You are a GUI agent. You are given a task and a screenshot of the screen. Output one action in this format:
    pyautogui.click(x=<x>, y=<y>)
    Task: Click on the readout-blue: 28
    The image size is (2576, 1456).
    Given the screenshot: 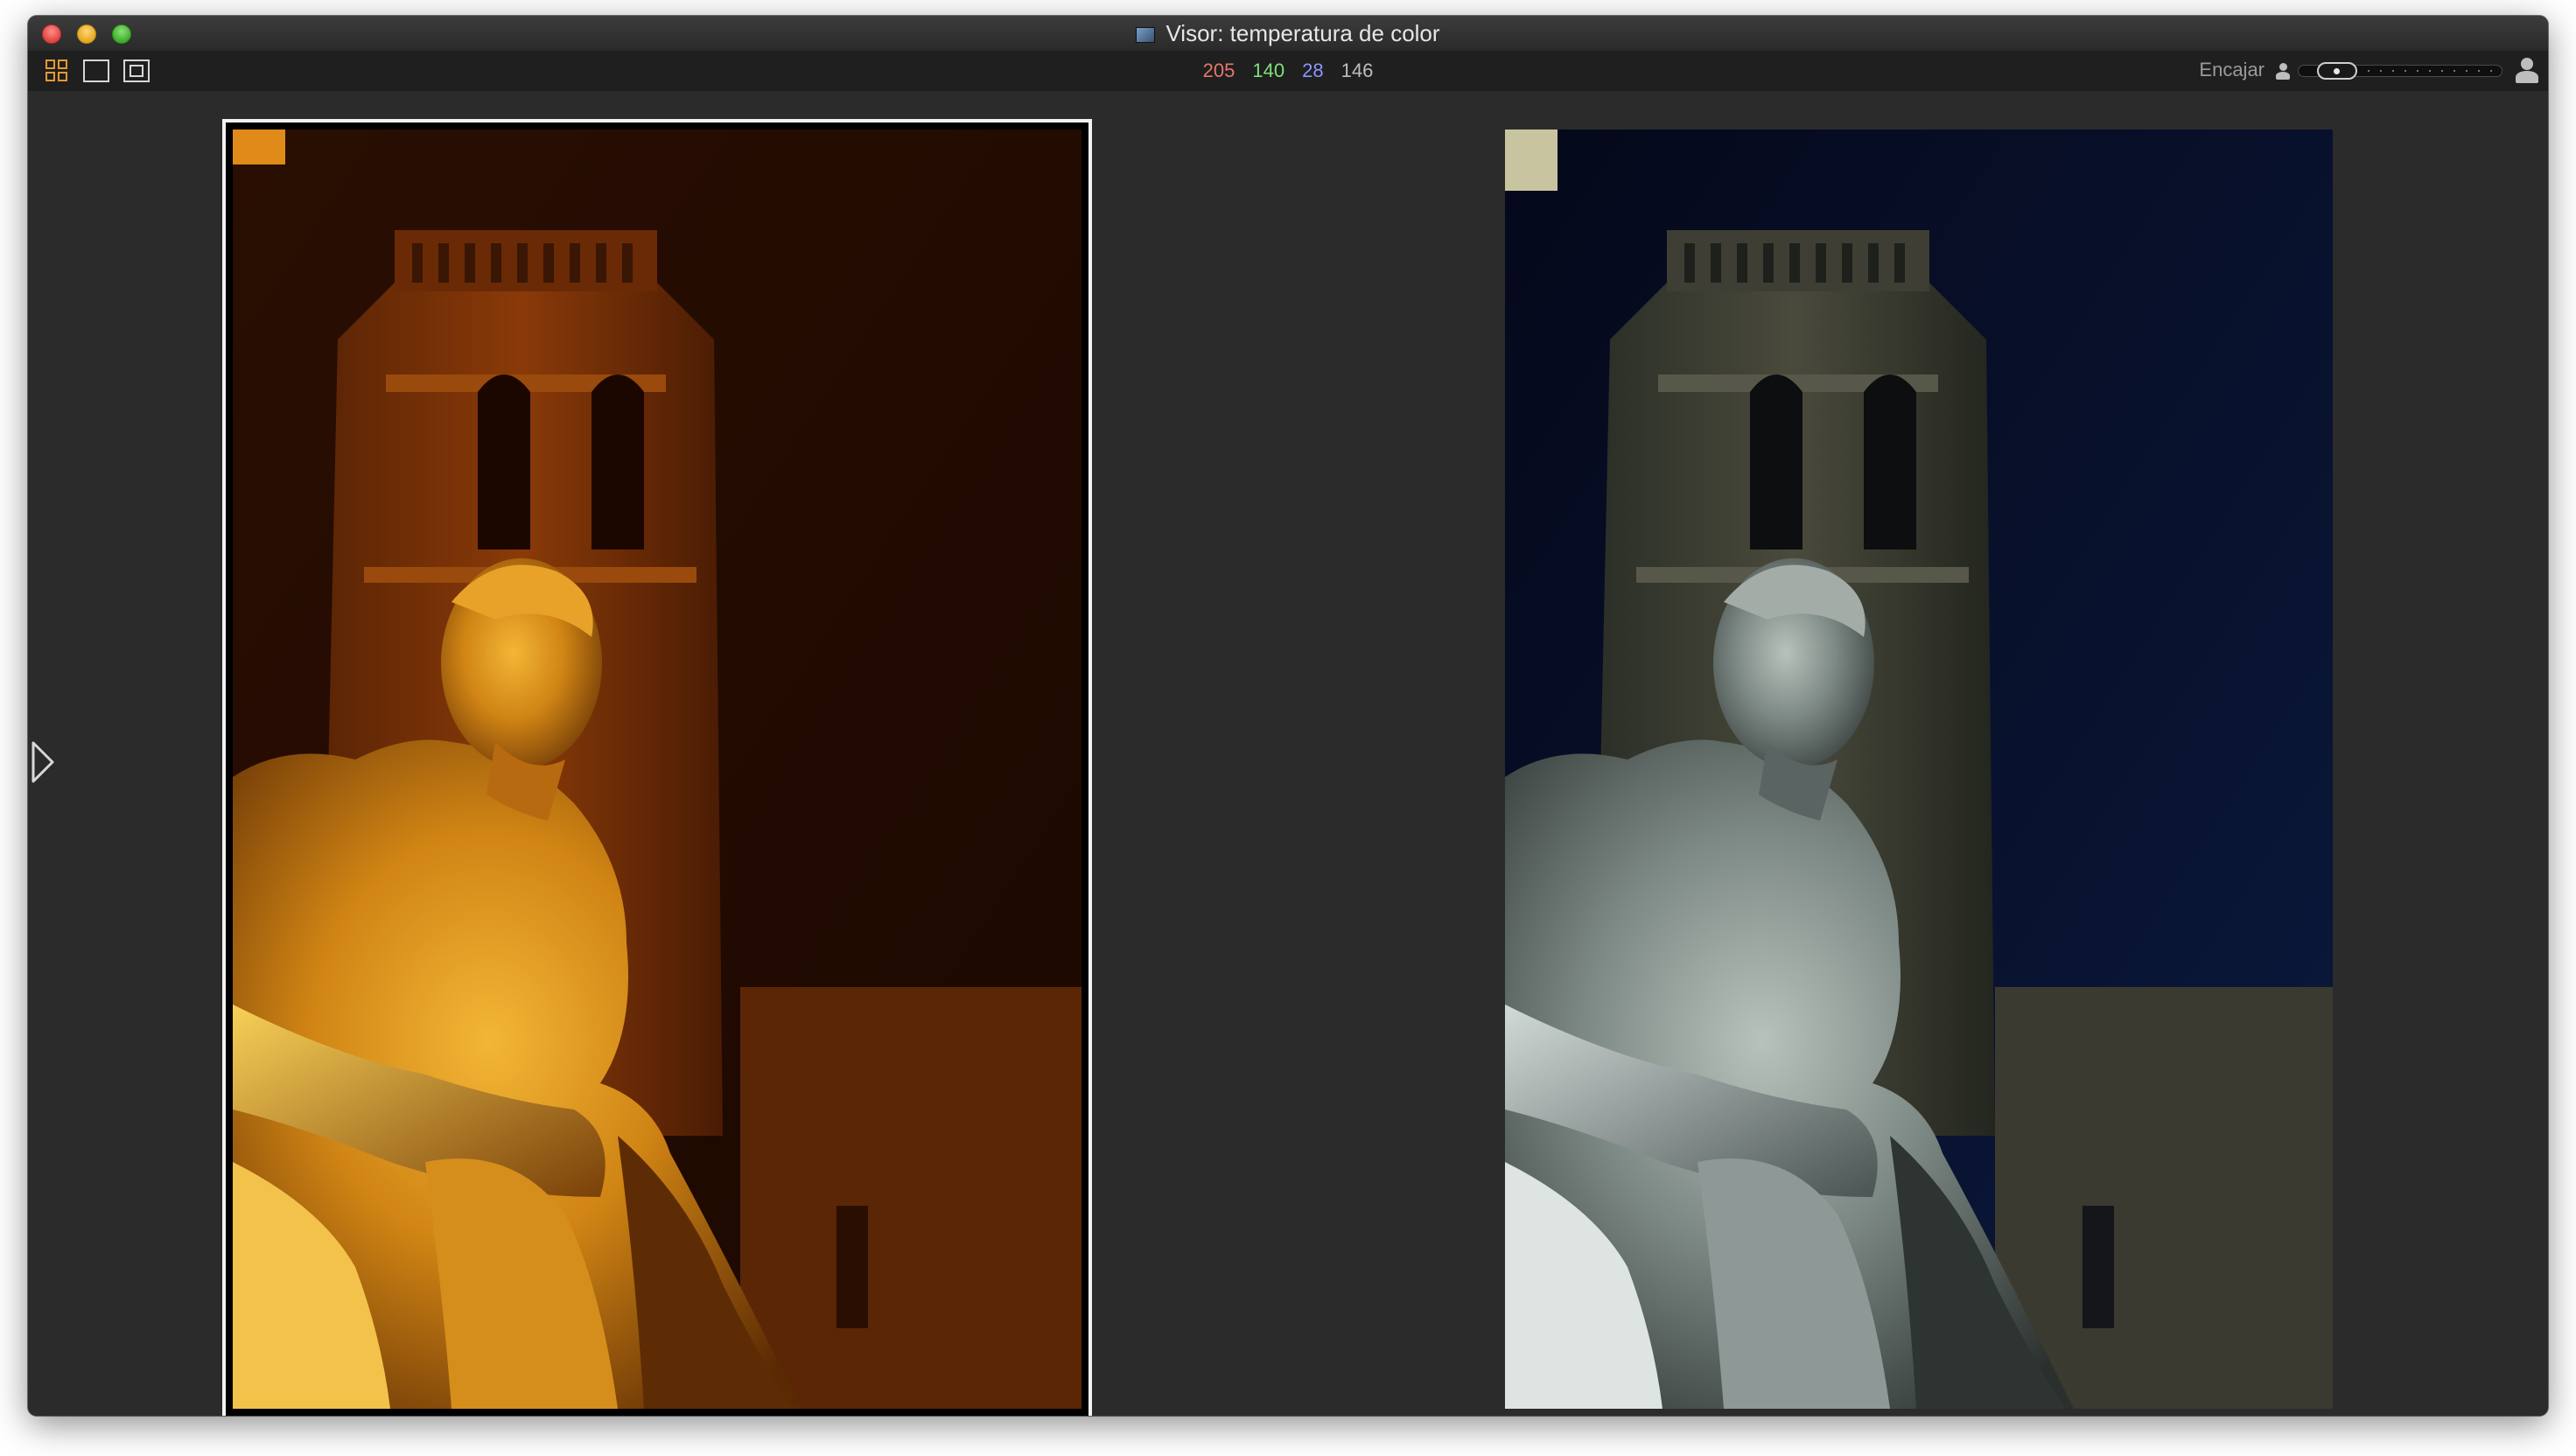 What is the action you would take?
    pyautogui.click(x=1313, y=70)
    